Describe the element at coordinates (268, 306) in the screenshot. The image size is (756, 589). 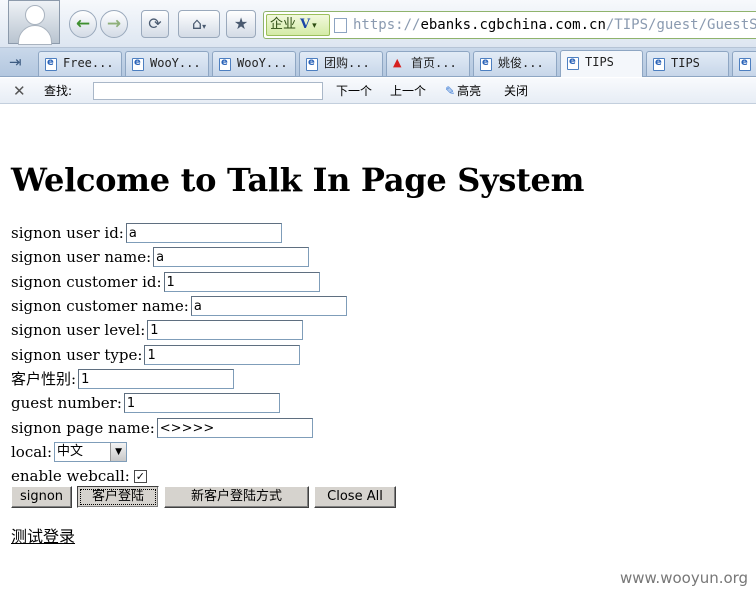
I see `customer-name-input` at that location.